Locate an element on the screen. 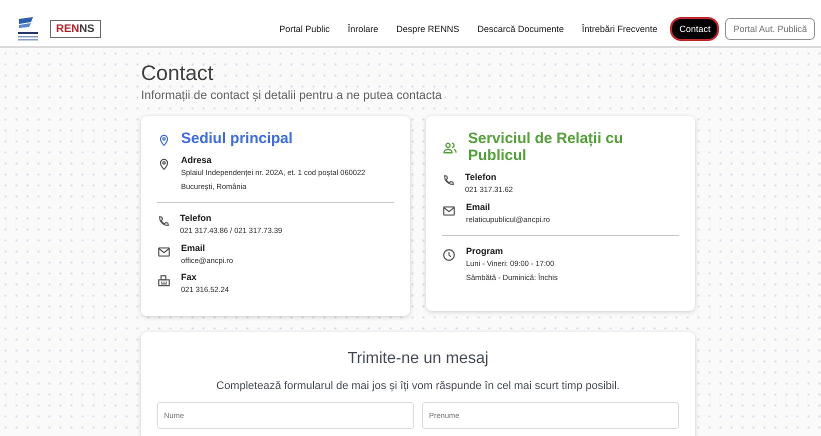 The width and height of the screenshot is (821, 436). nav-link: Descarcă Documente is located at coordinates (520, 29).